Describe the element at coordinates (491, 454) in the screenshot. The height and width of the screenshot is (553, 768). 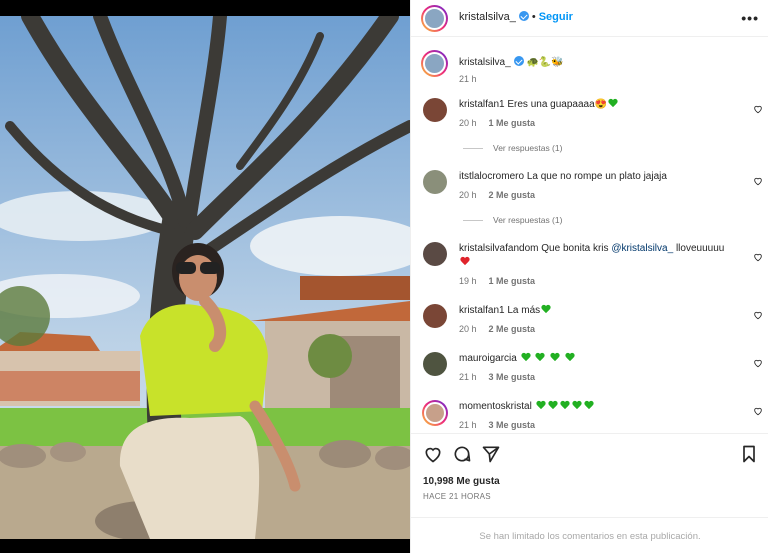
I see `share-icon` at that location.